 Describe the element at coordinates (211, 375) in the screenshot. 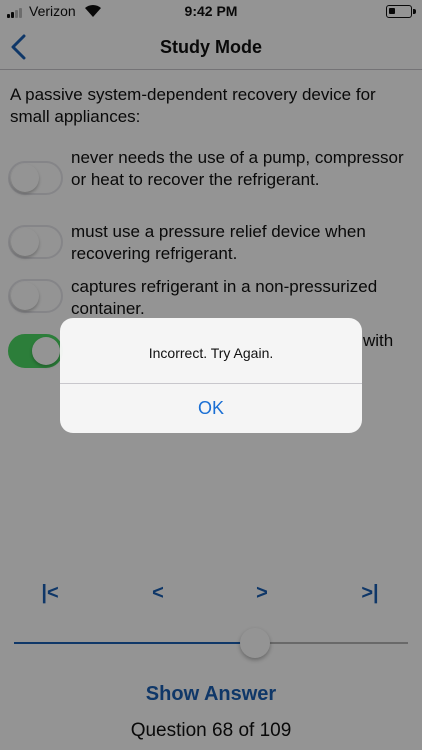

I see `alert-dialog: Incorrect. Try Again. OK` at that location.